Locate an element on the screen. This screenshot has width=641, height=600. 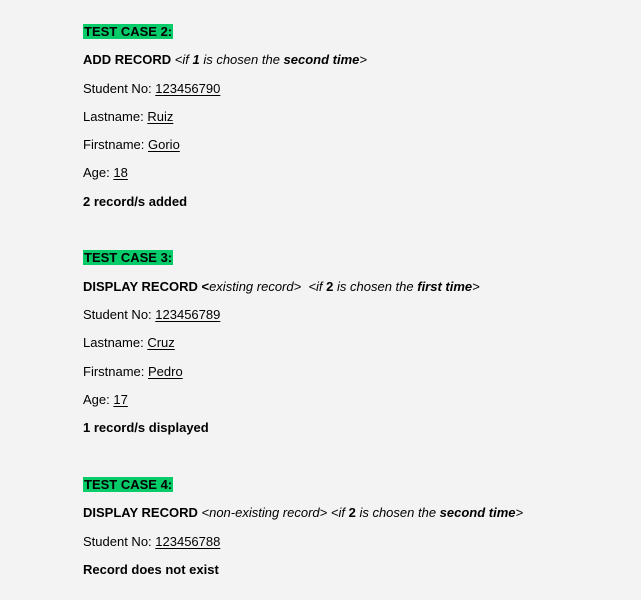
result-message: 2 record/s added is located at coordinates (135, 201).